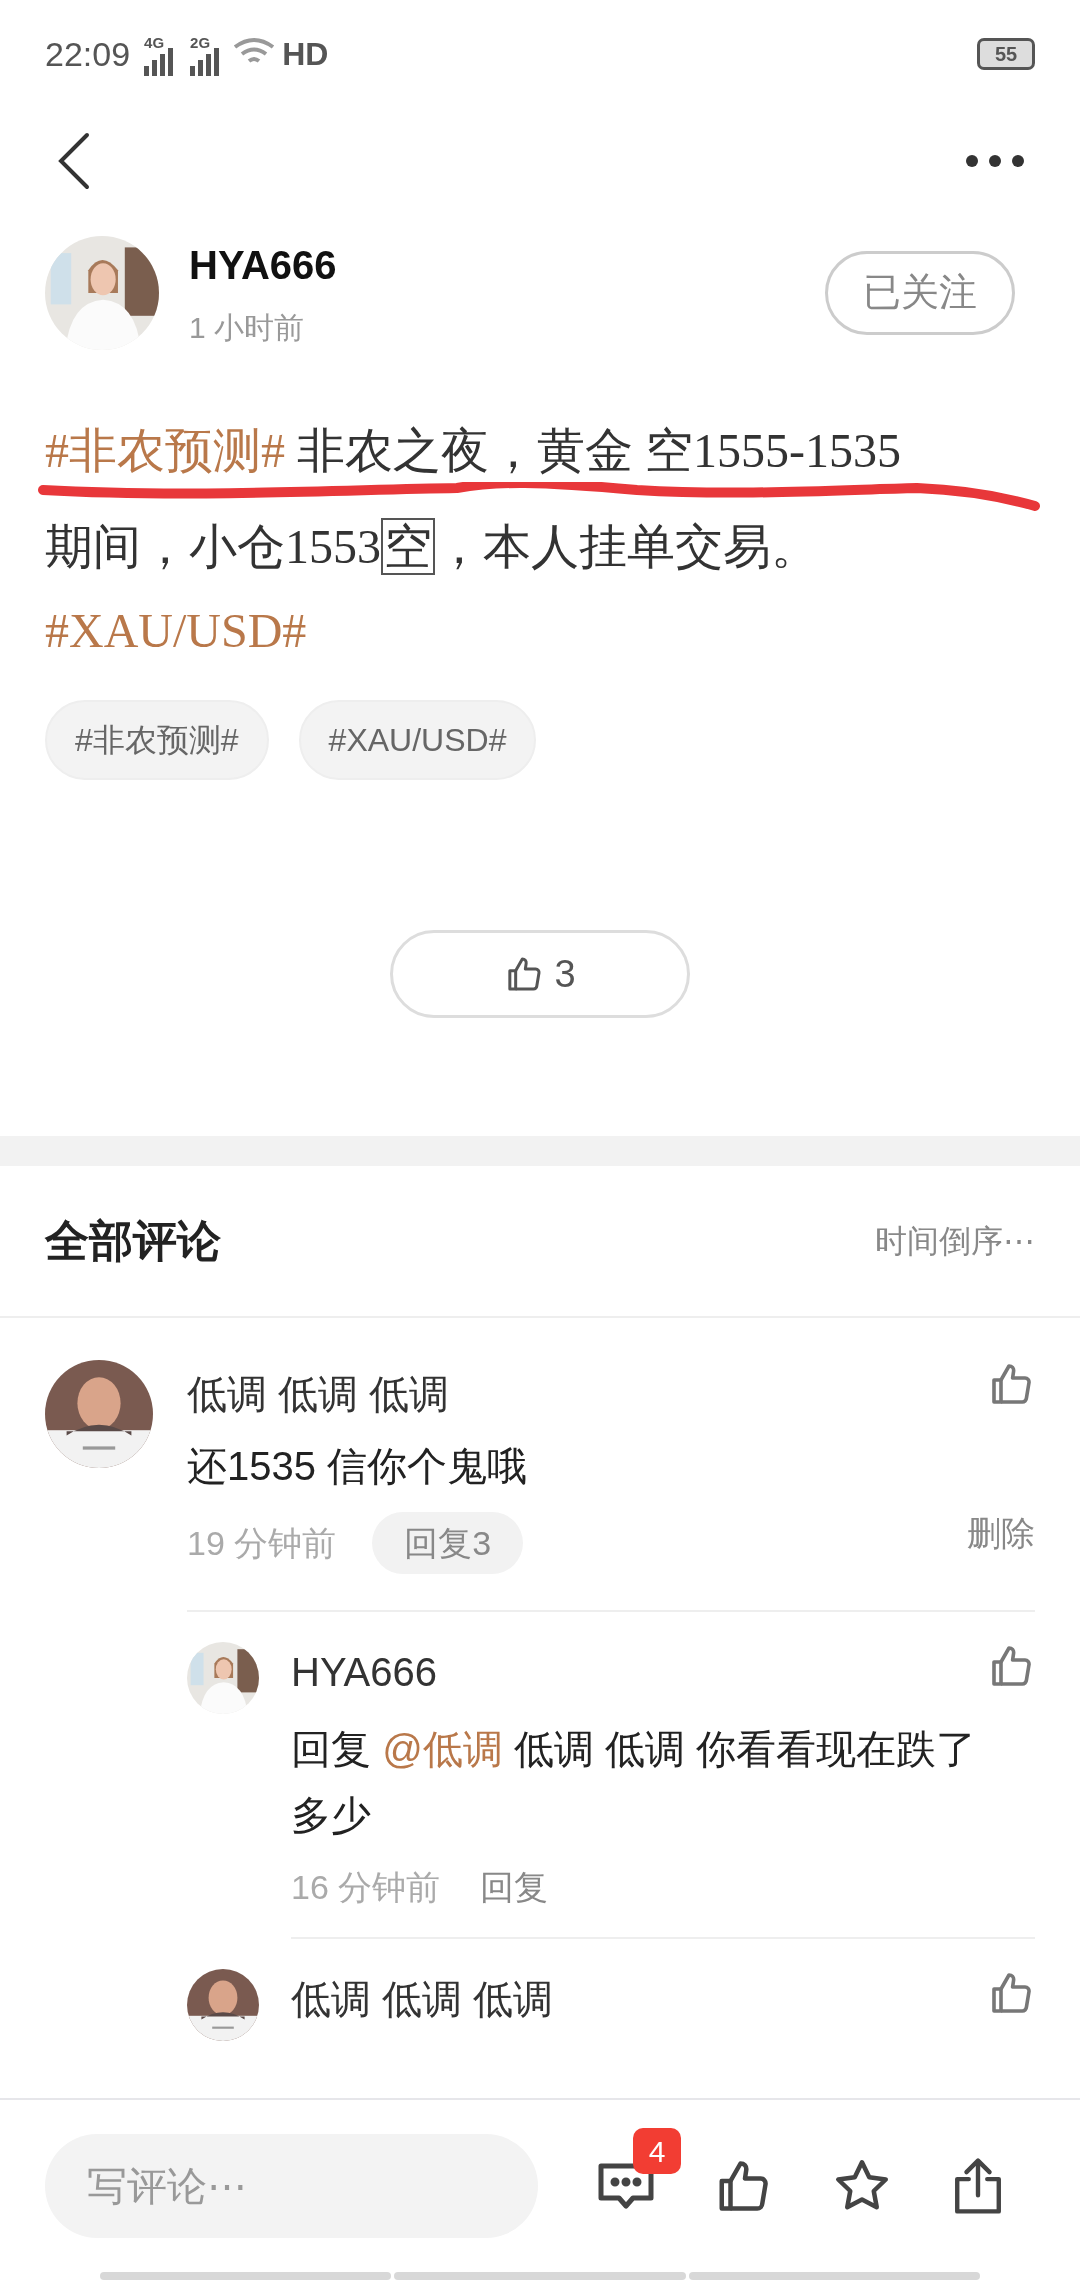 The image size is (1080, 2280). What do you see at coordinates (1001, 1533) in the screenshot?
I see `delete-button: 删除` at bounding box center [1001, 1533].